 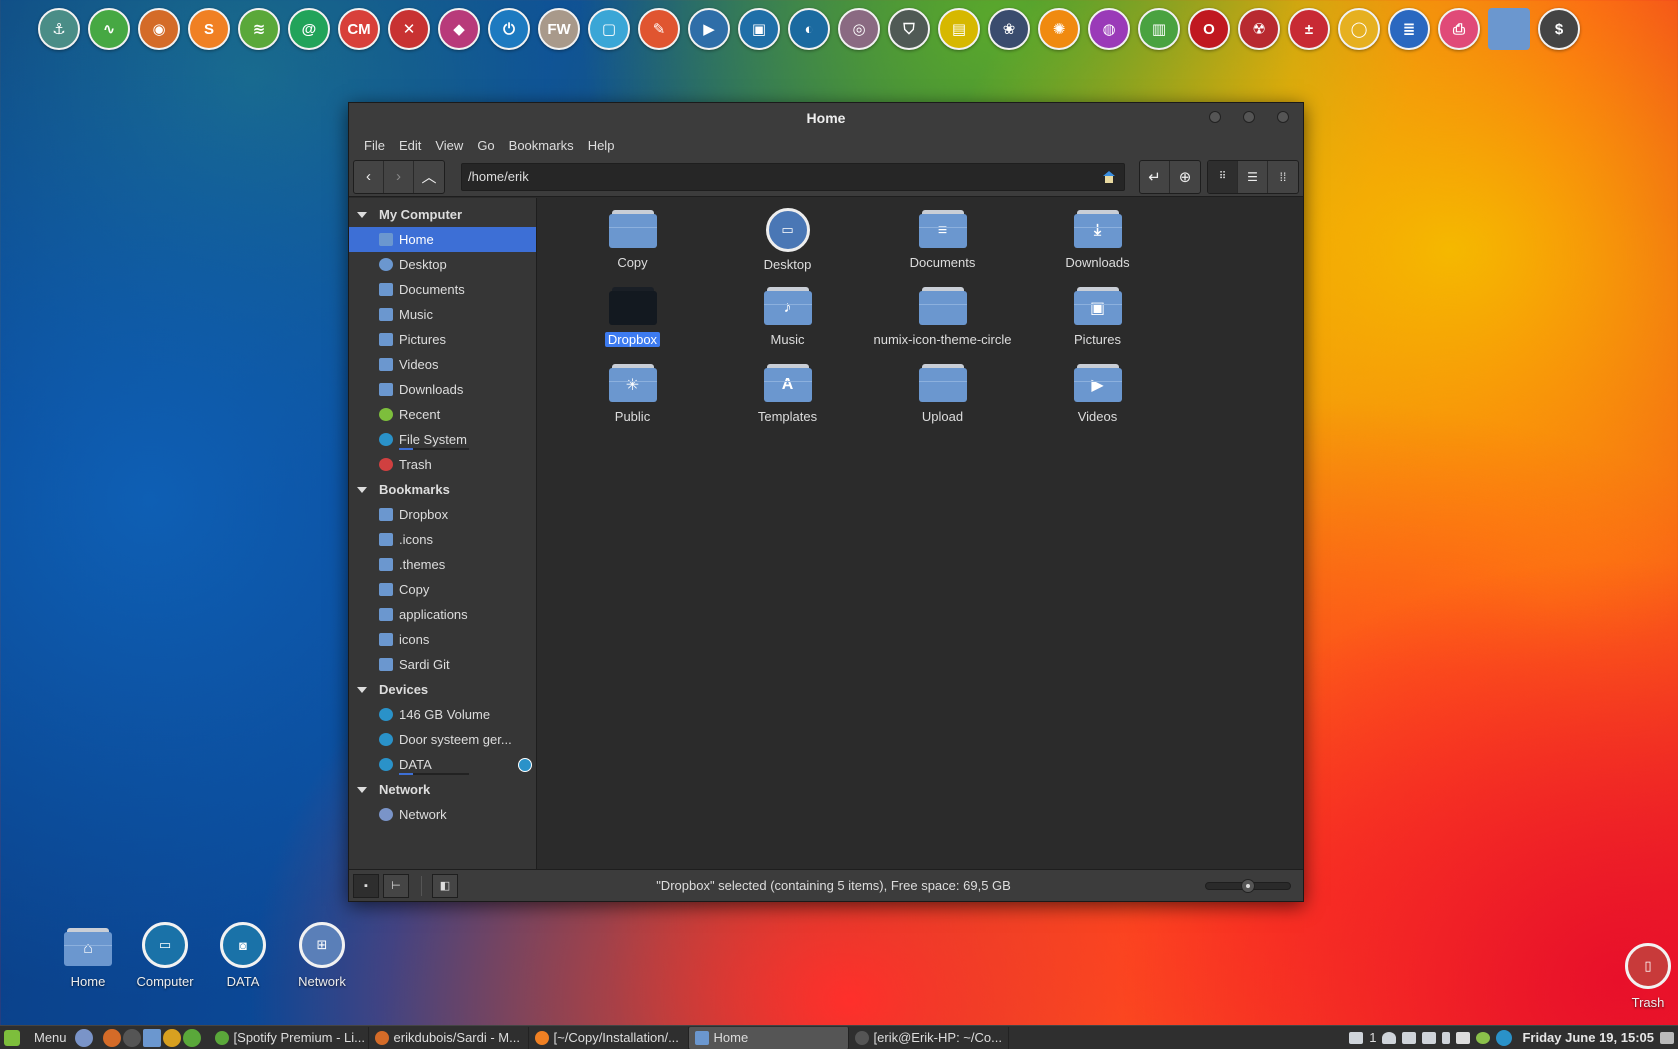 What do you see at coordinates (1109, 177) in the screenshot?
I see `home-bookmark-icon` at bounding box center [1109, 177].